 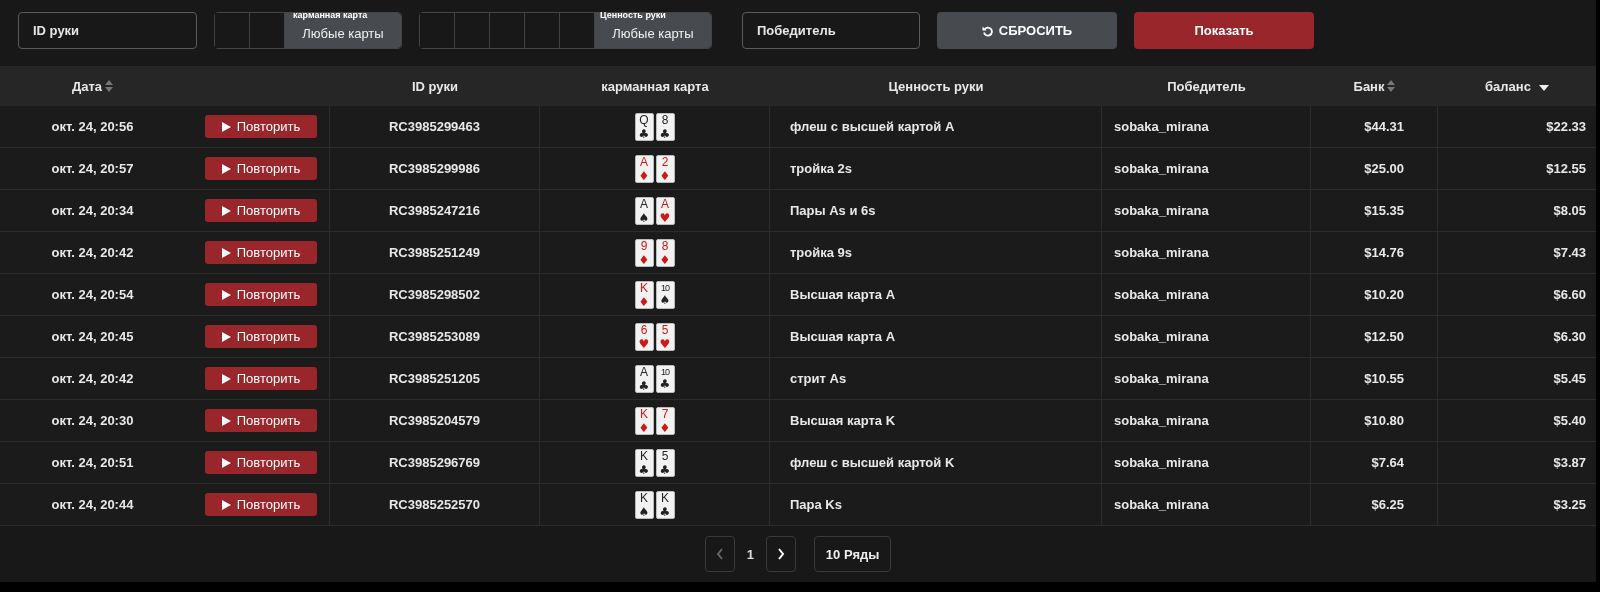 I want to click on column-header: баланс, so click(x=1508, y=86).